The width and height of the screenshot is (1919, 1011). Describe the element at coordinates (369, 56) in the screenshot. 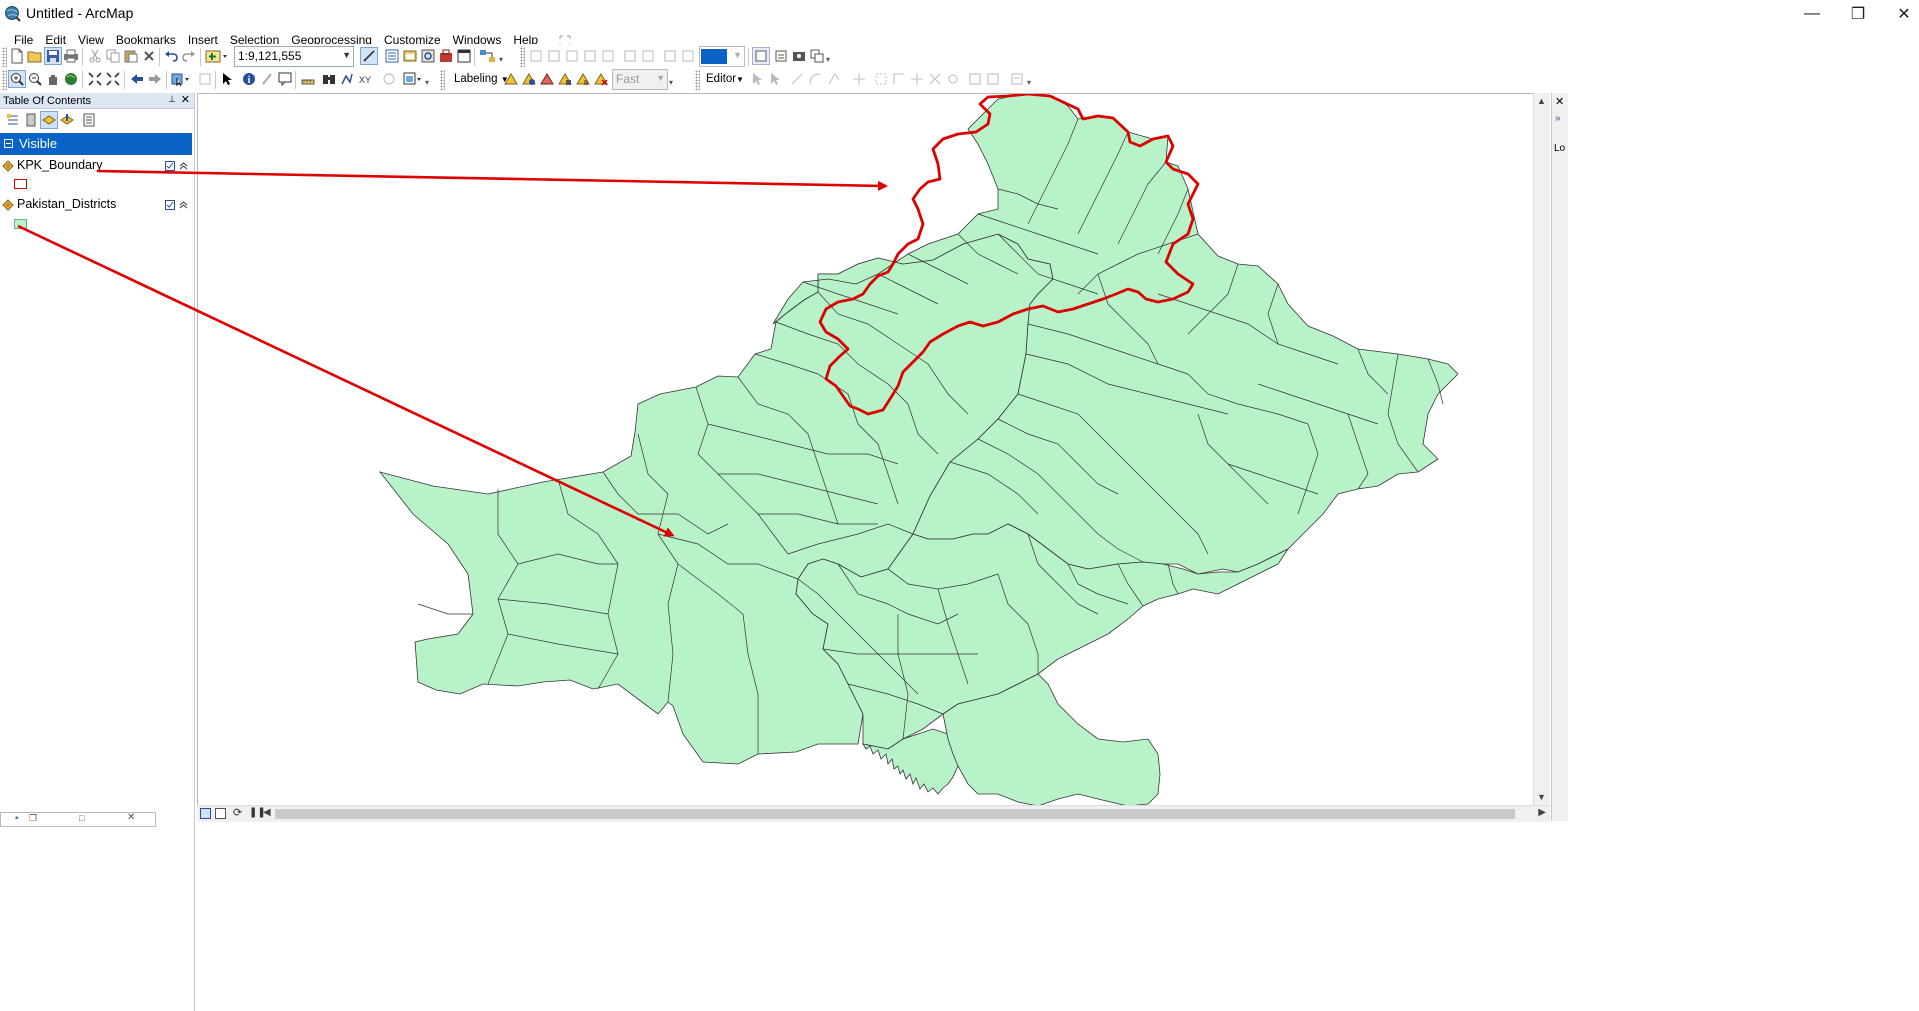

I see `editor-toolbar-icon` at that location.